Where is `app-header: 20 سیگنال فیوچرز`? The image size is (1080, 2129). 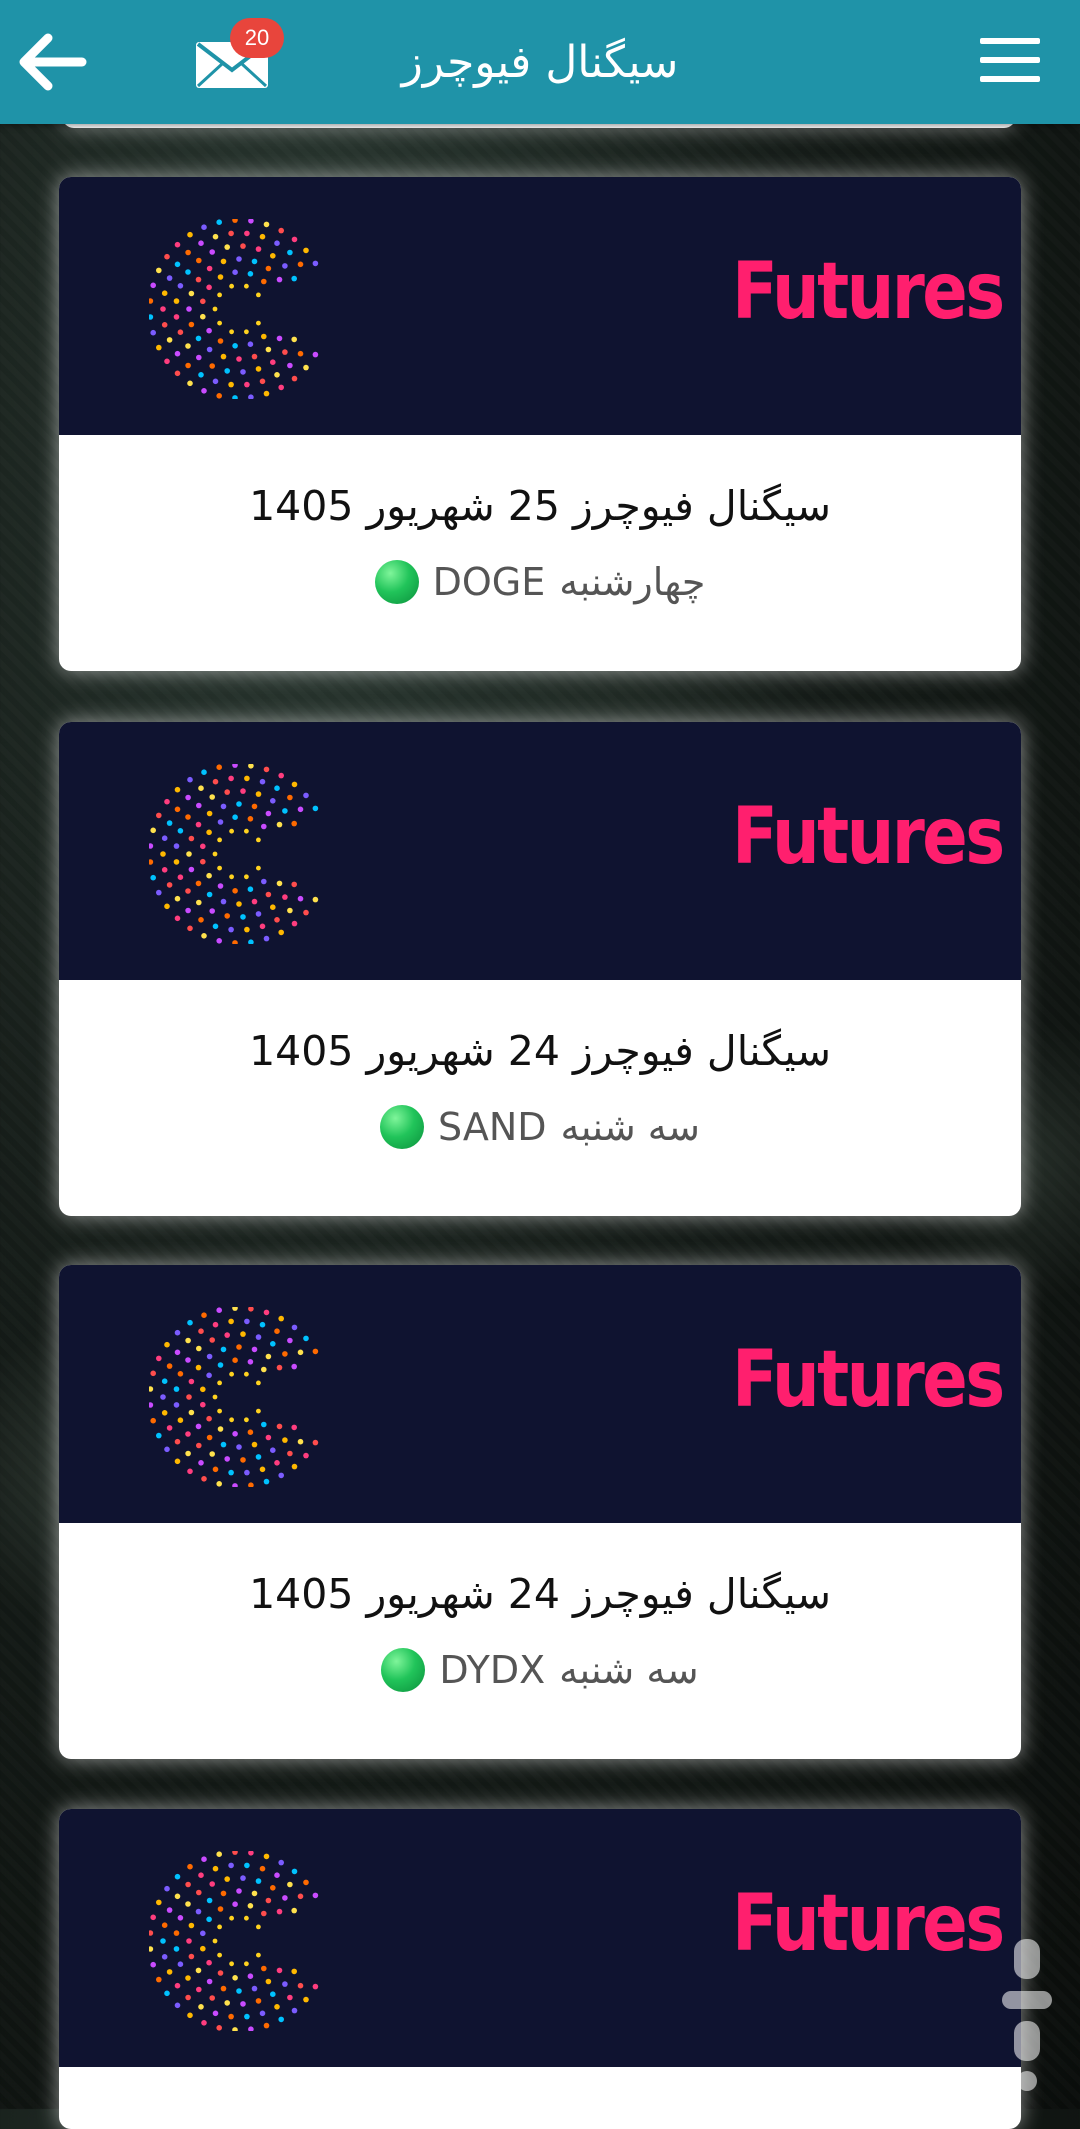 app-header: 20 سیگنال فیوچرز is located at coordinates (540, 62).